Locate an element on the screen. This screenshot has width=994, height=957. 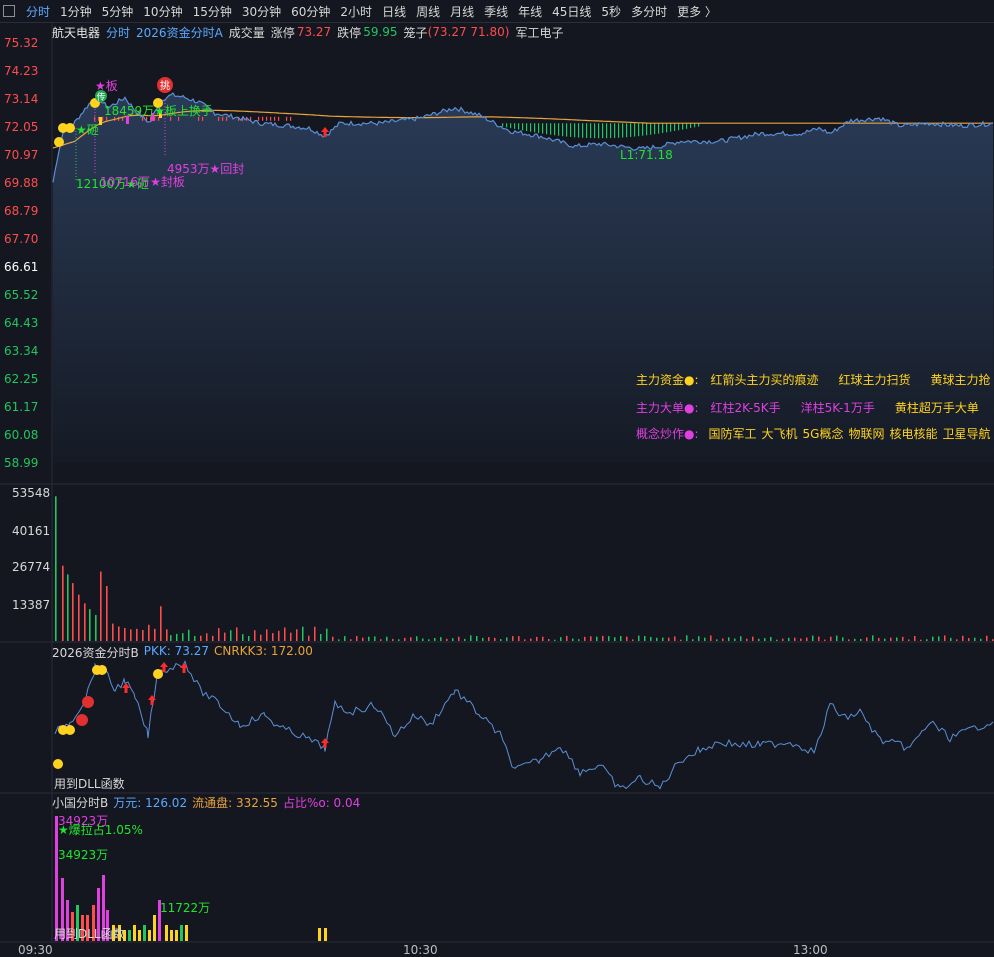
legend-concept-item: 物联网 is located at coordinates (866, 433).